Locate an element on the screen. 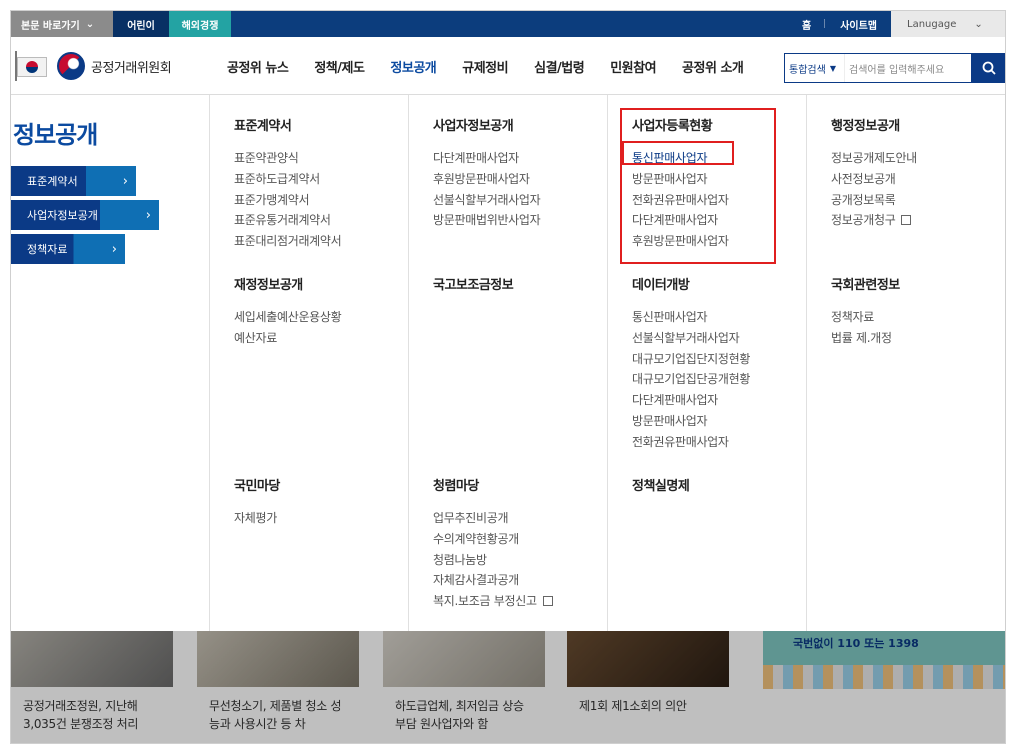 The height and width of the screenshot is (749, 1020). home-link: 홈 is located at coordinates (806, 24).